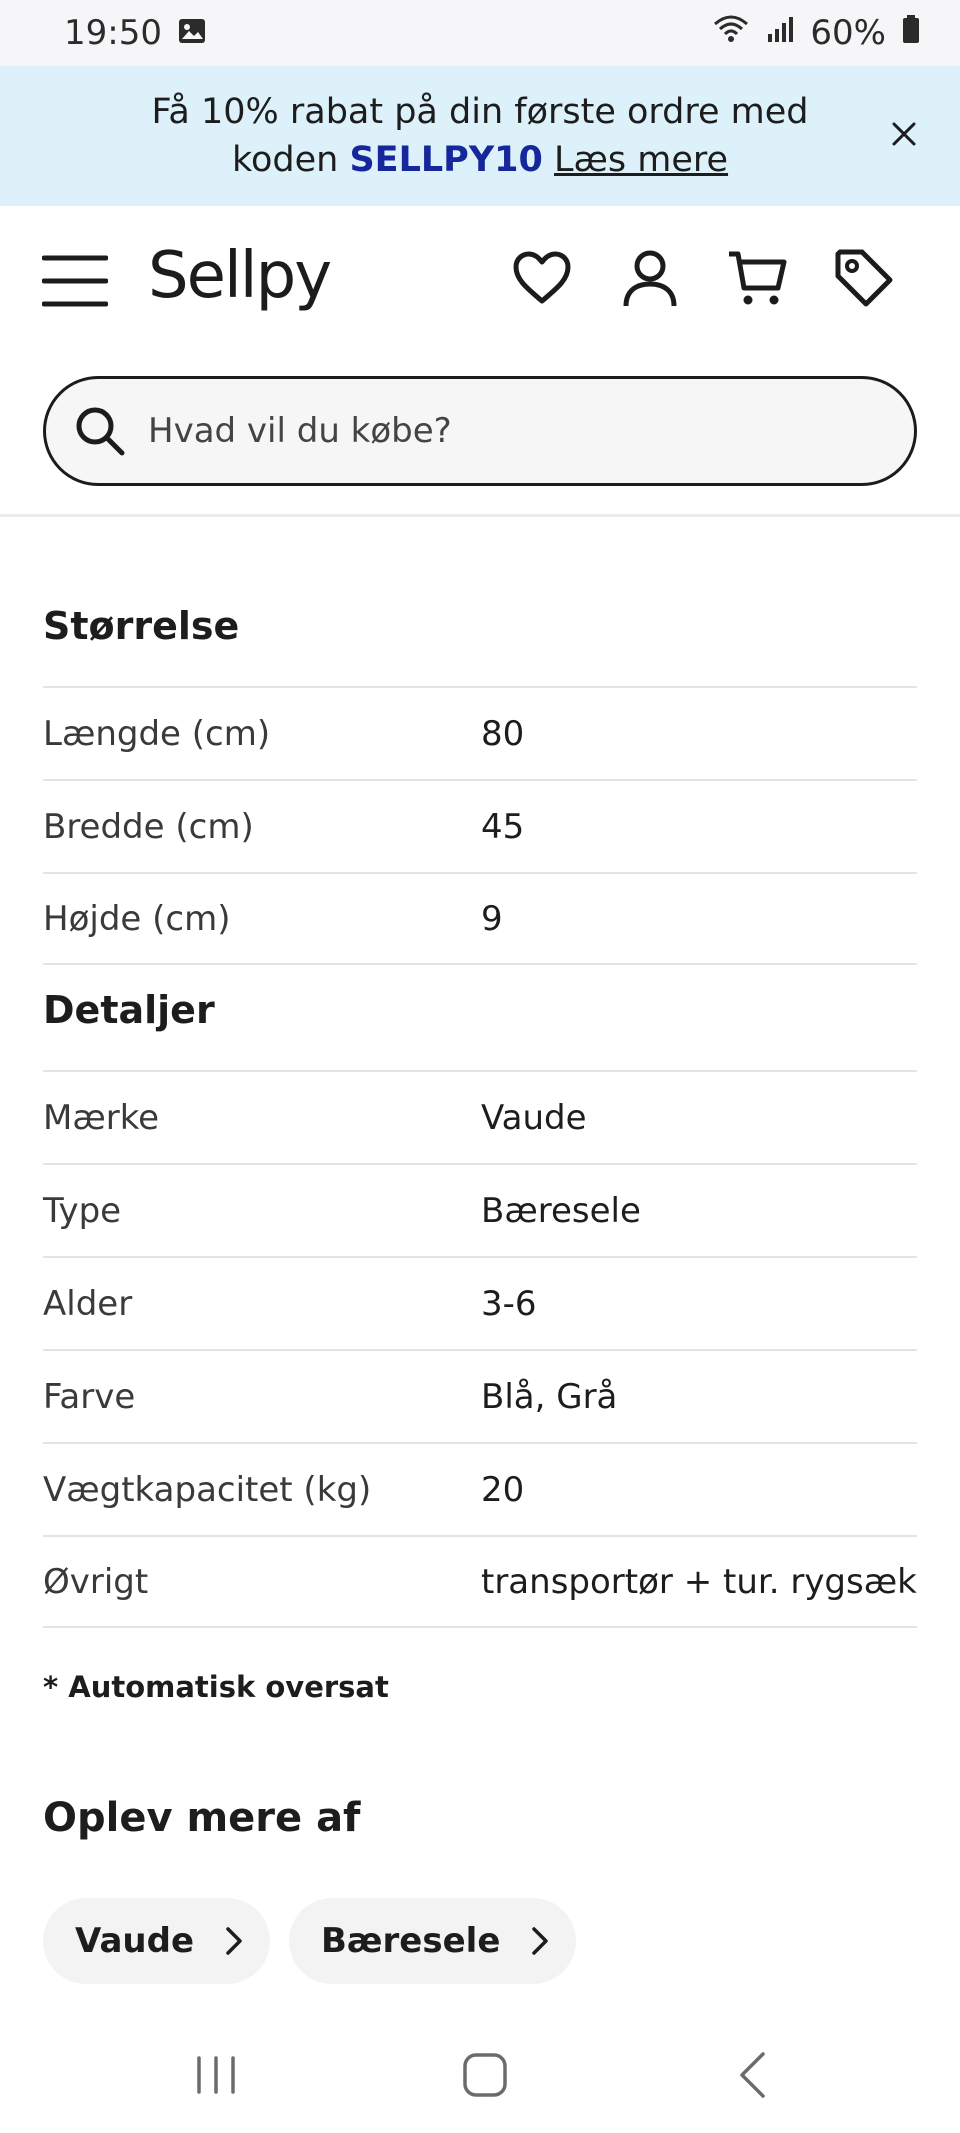 This screenshot has height=2133, width=960. I want to click on attribute-label: Øvrigt, so click(96, 1581).